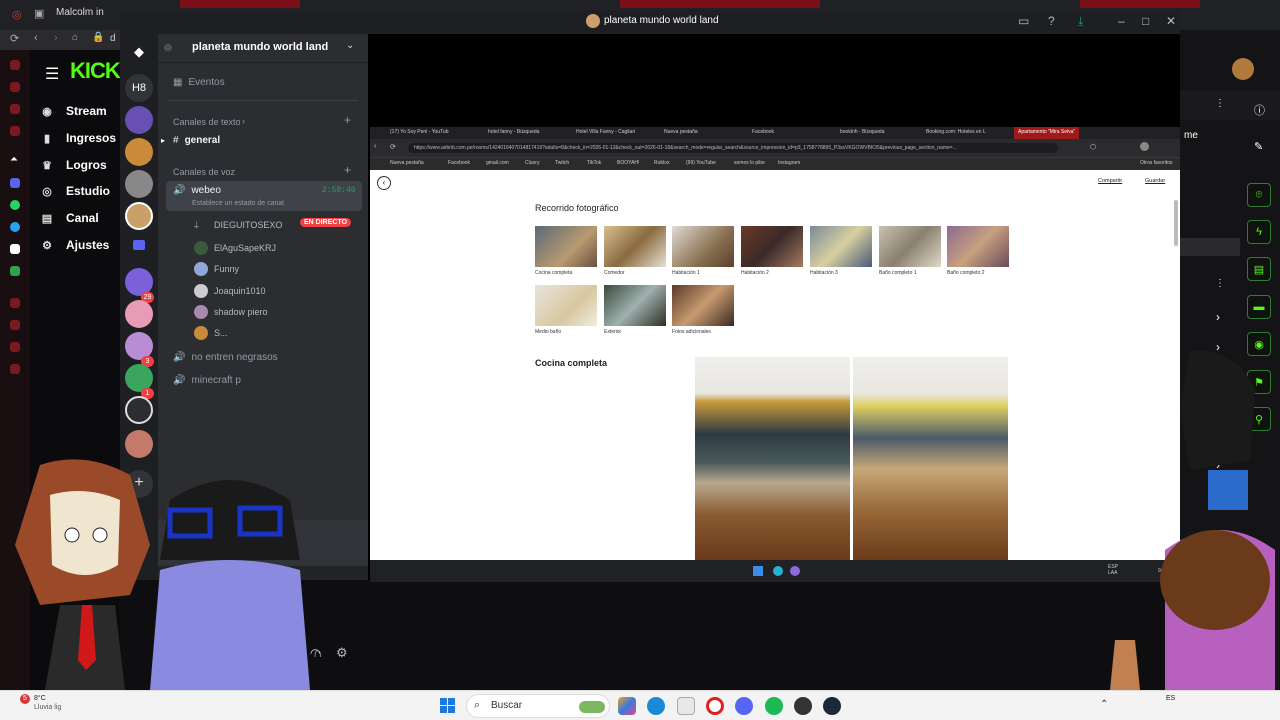  What do you see at coordinates (862, 132) in the screenshot?
I see `tab: bookinh - Búsqueda` at bounding box center [862, 132].